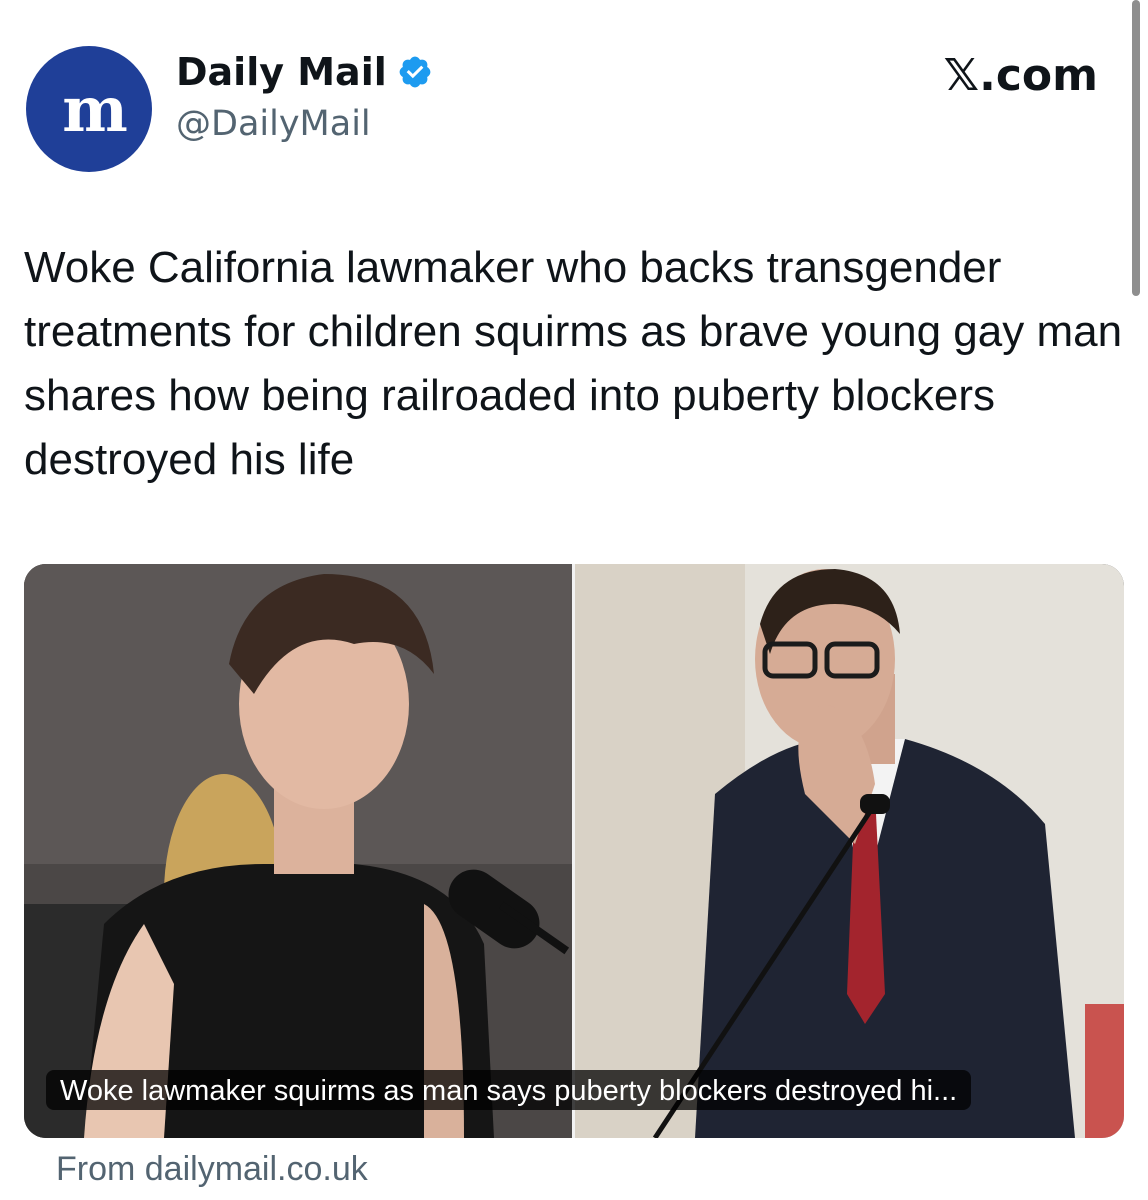  Describe the element at coordinates (212, 1169) in the screenshot. I see `link-source: From dailymail.co.uk` at that location.